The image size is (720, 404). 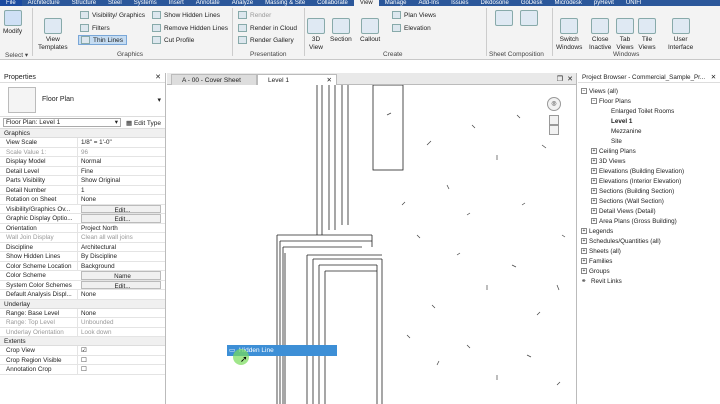 I want to click on browser-item: ⚭ Revit Links, so click(x=601, y=281).